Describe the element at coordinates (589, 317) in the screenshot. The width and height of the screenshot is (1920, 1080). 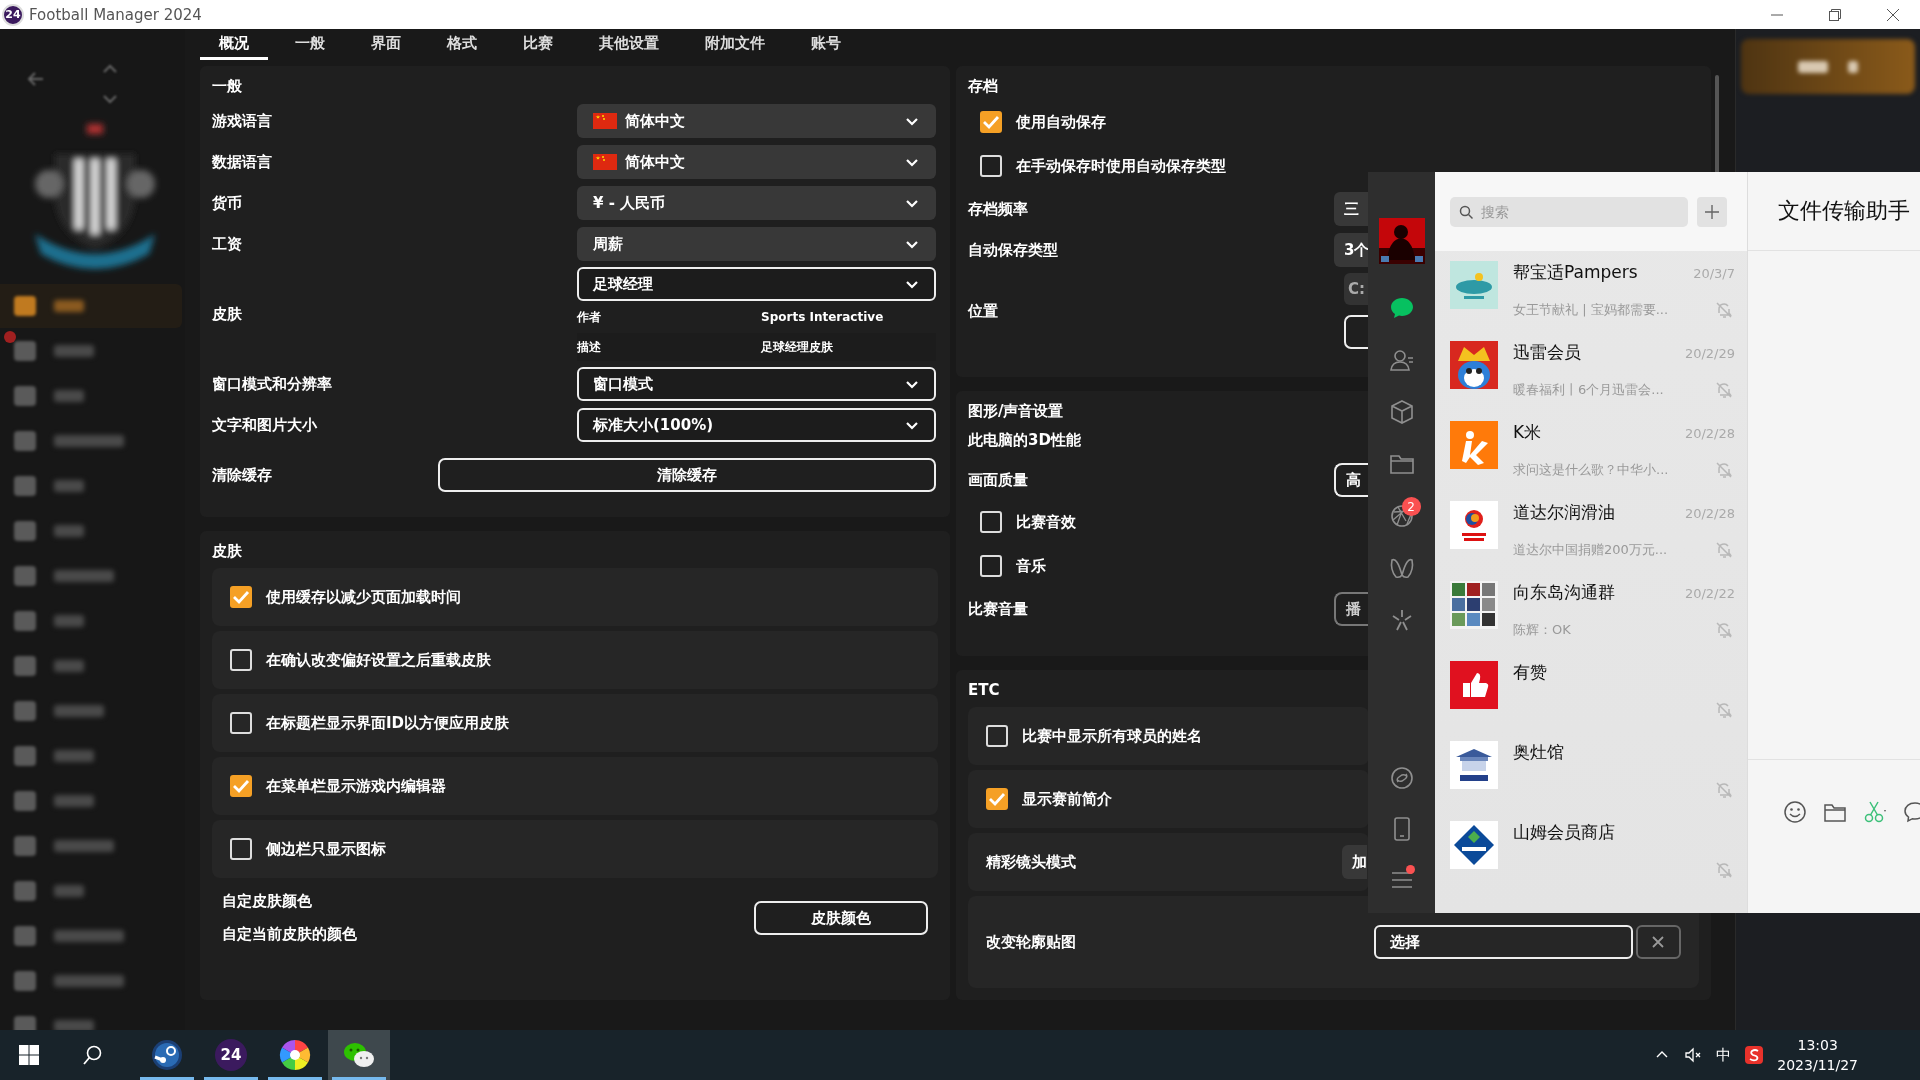
I see `detail-label: 作者` at that location.